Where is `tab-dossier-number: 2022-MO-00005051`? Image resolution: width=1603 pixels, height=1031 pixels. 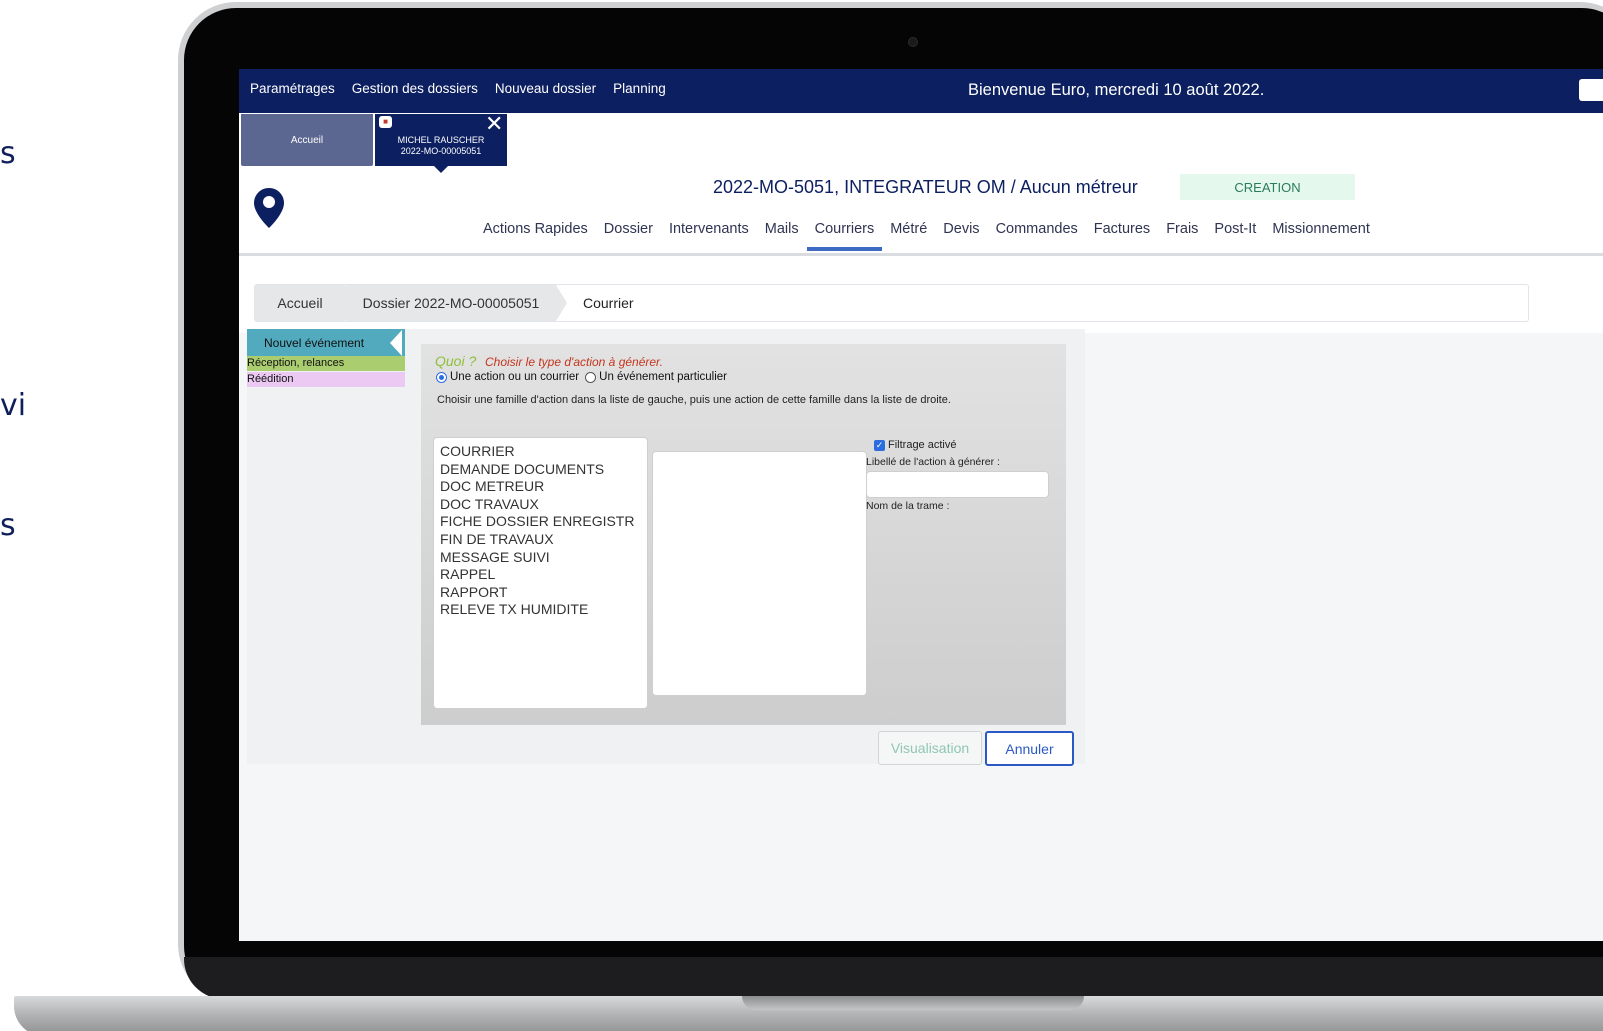 tab-dossier-number: 2022-MO-00005051 is located at coordinates (441, 151).